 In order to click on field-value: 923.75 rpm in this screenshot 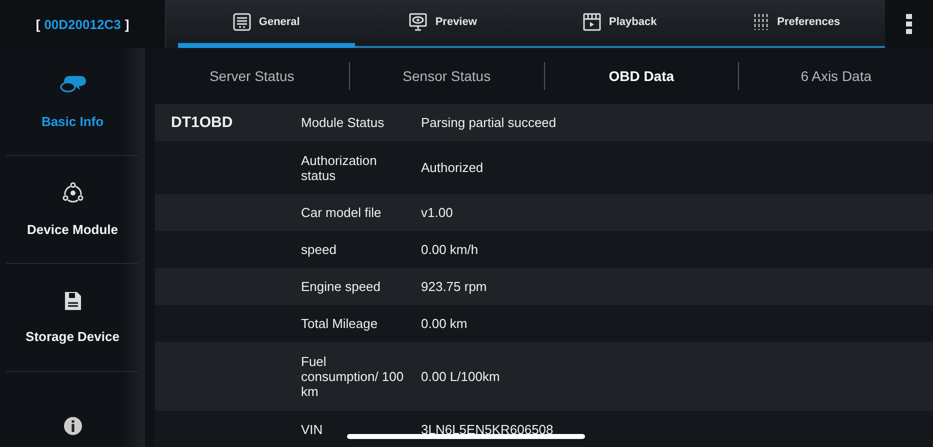, I will do `click(454, 286)`.